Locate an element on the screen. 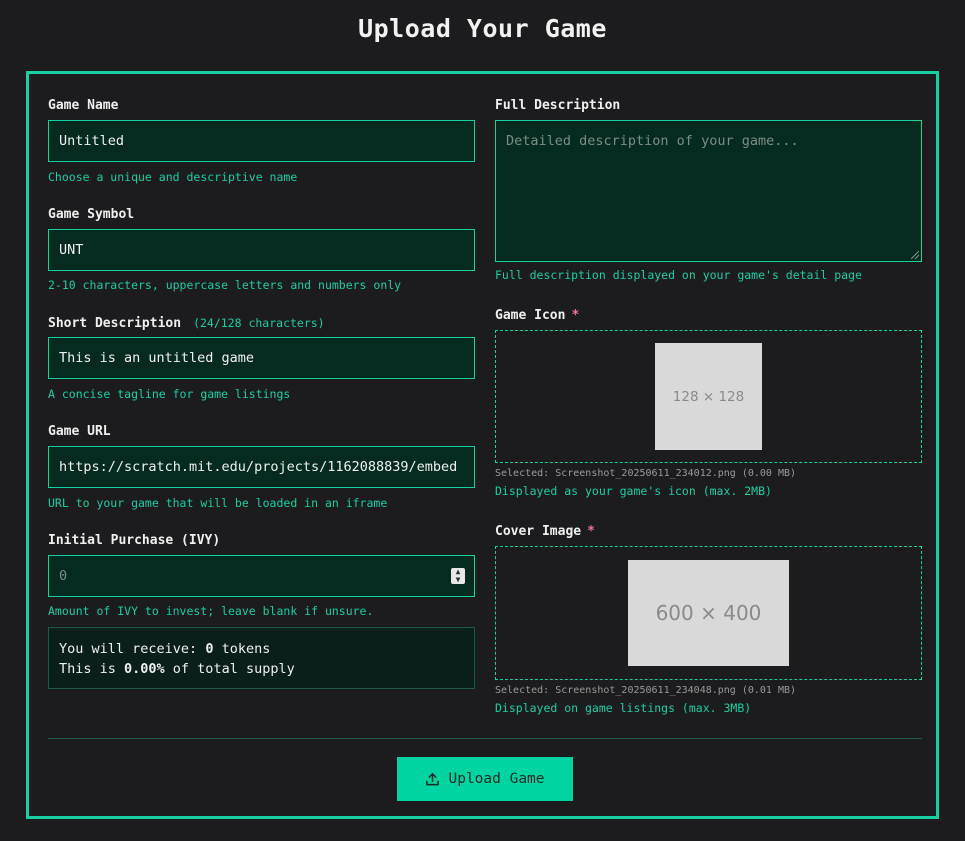  character-counter: (24/128 characters) is located at coordinates (259, 323).